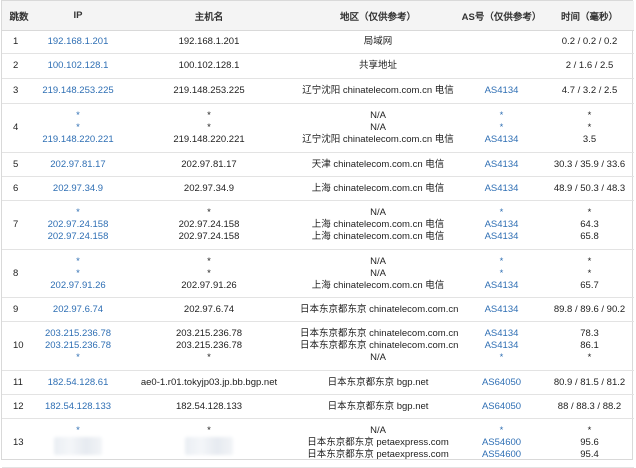 This screenshot has width=636, height=468. I want to click on host-cell-line: 182.54.128.133, so click(209, 406).